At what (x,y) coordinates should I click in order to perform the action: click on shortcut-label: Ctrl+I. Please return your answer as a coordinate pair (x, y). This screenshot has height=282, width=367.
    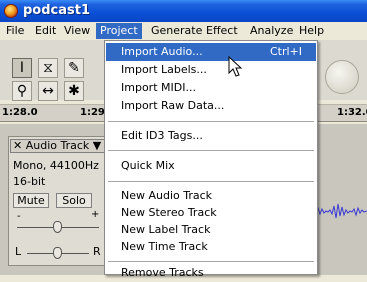
    Looking at the image, I should click on (285, 51).